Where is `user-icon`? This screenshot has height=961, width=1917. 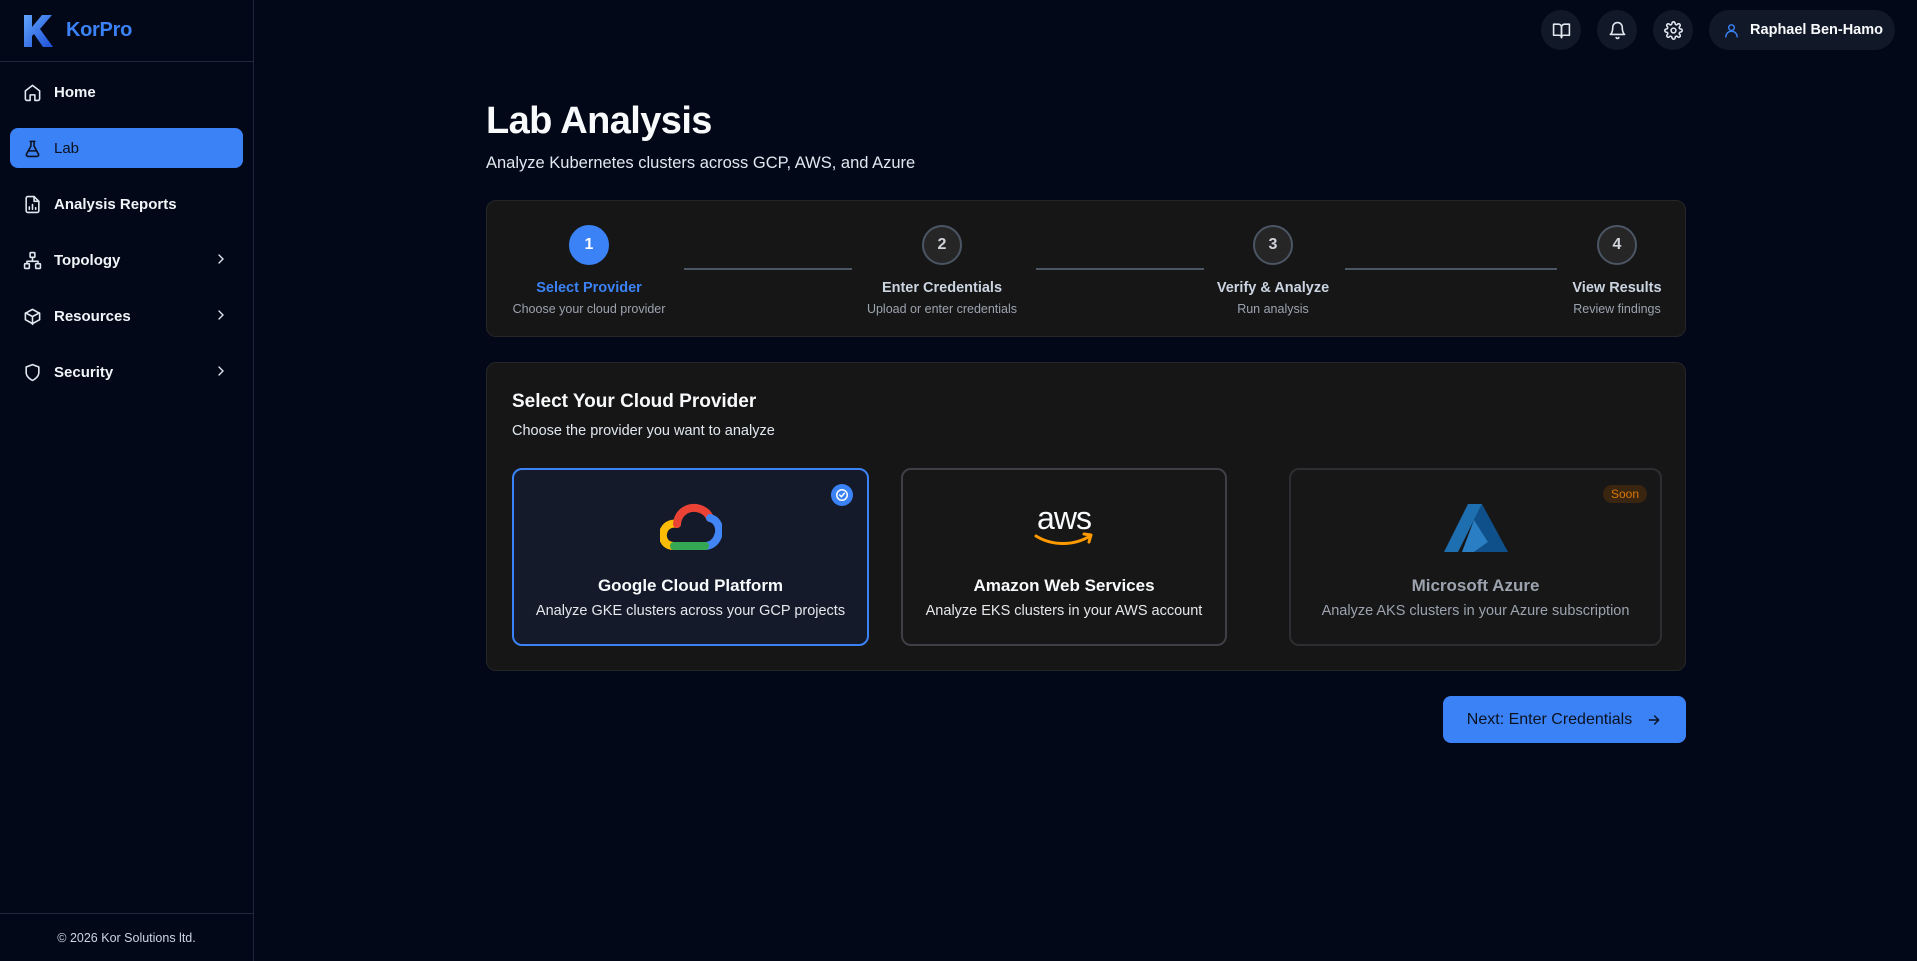 user-icon is located at coordinates (1731, 30).